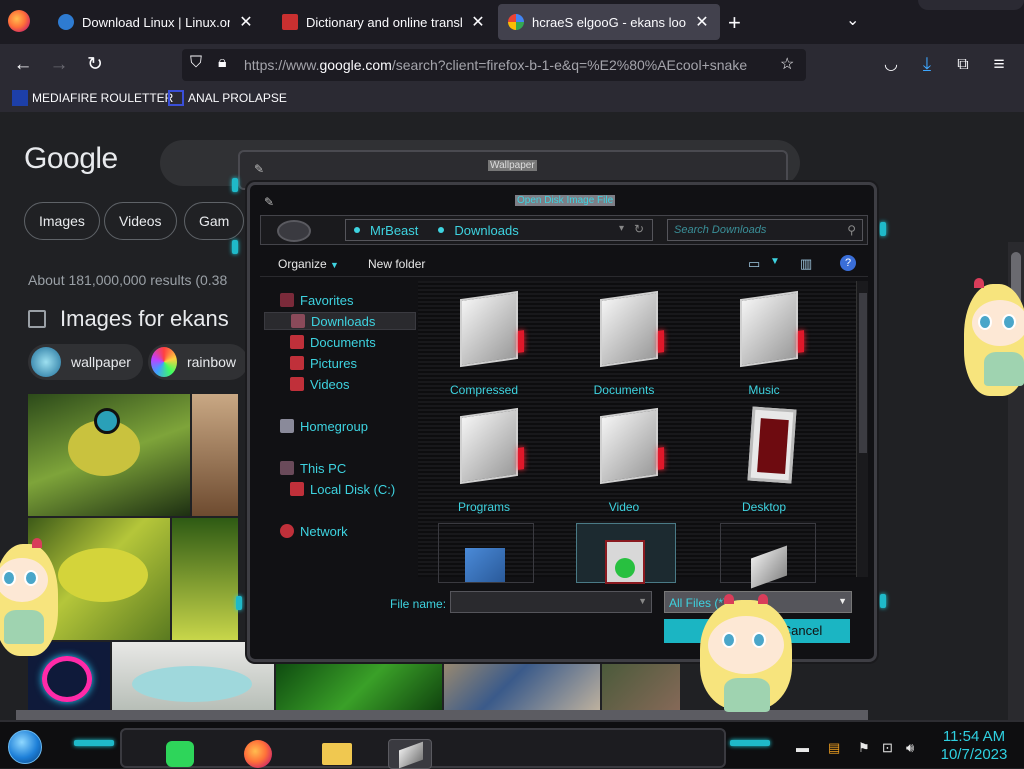 This screenshot has height=769, width=1024. What do you see at coordinates (384, 22) in the screenshot?
I see `tab-dictionary: Dictionary and online translatio ✕` at bounding box center [384, 22].